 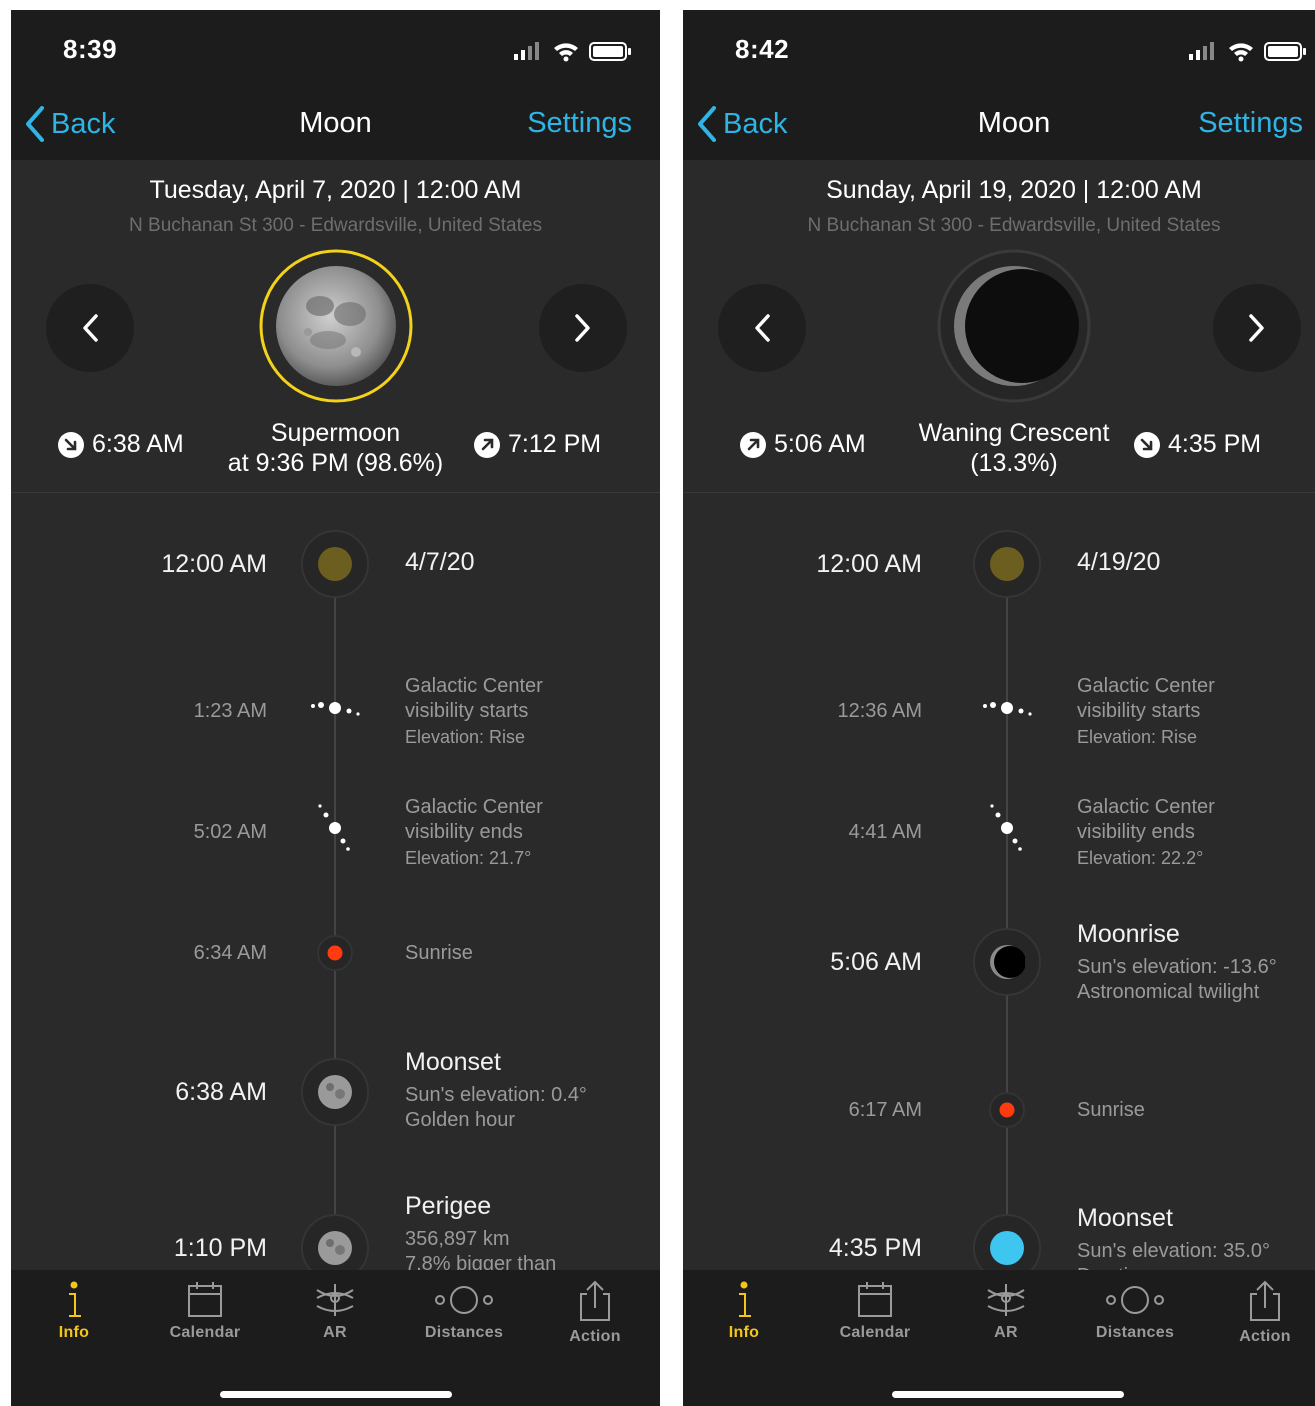 What do you see at coordinates (221, 1092) in the screenshot?
I see `event-time: 6:38 AM` at bounding box center [221, 1092].